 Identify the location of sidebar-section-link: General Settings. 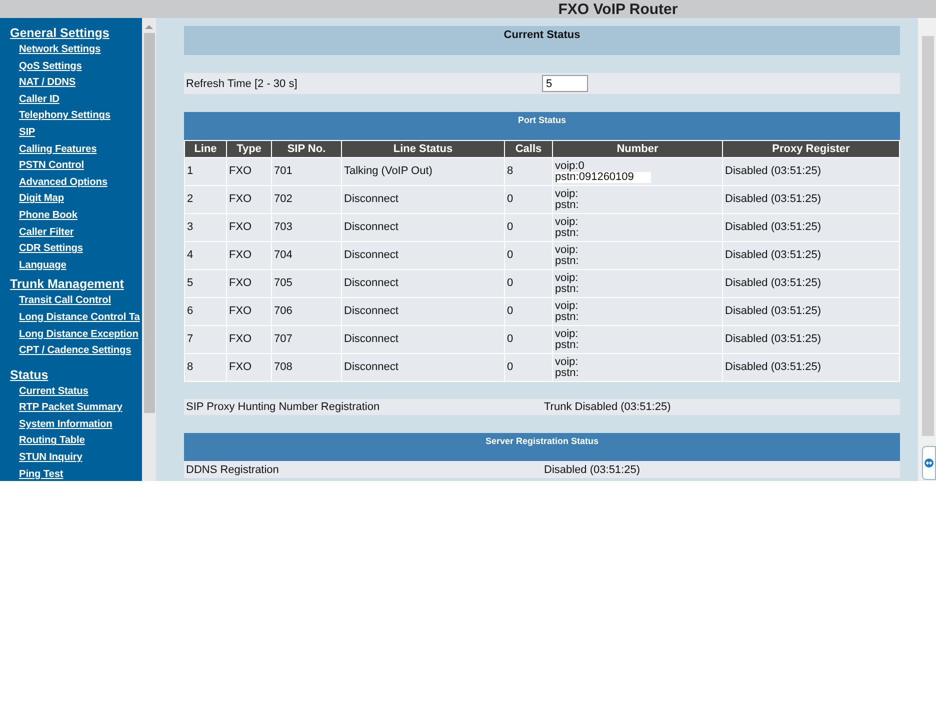
(60, 33).